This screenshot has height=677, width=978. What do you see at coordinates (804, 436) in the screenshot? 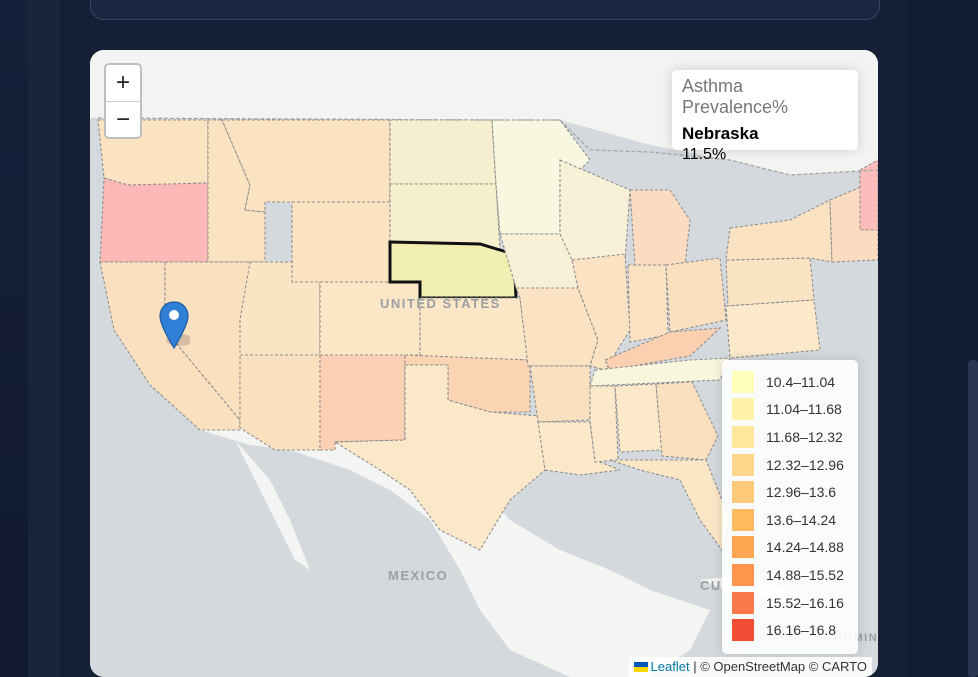
I see `legend-label: 11.68–12.32` at bounding box center [804, 436].